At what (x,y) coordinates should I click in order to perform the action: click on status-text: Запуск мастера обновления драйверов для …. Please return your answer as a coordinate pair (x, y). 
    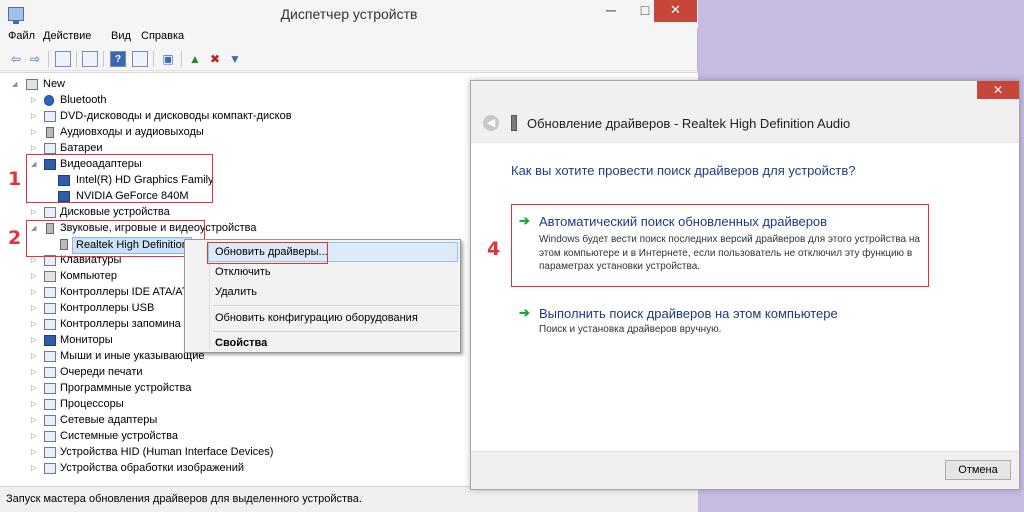
    Looking at the image, I should click on (184, 499).